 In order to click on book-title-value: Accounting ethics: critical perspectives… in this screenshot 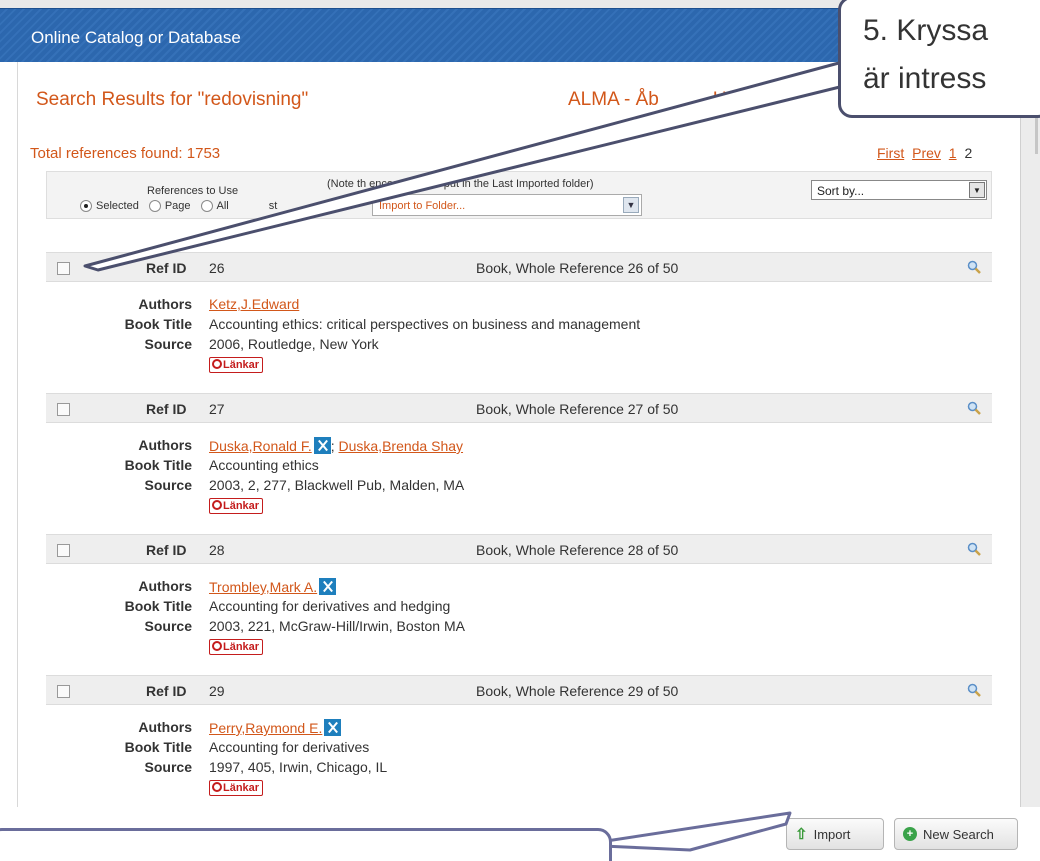, I will do `click(425, 324)`.